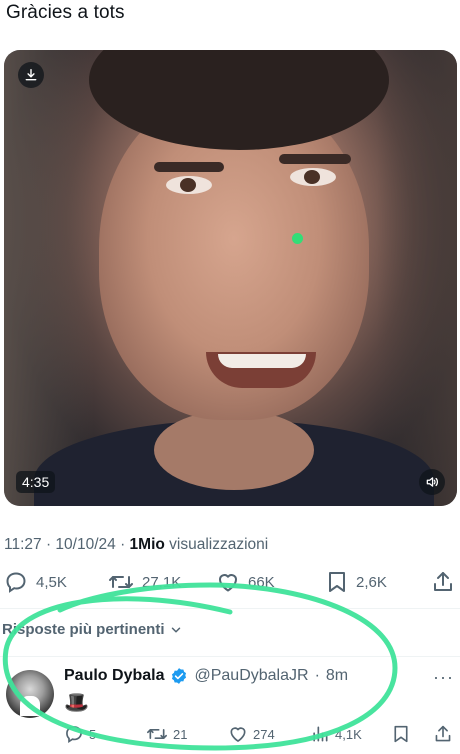 The height and width of the screenshot is (754, 460). I want to click on reply-button: 4,5K, so click(35, 582).